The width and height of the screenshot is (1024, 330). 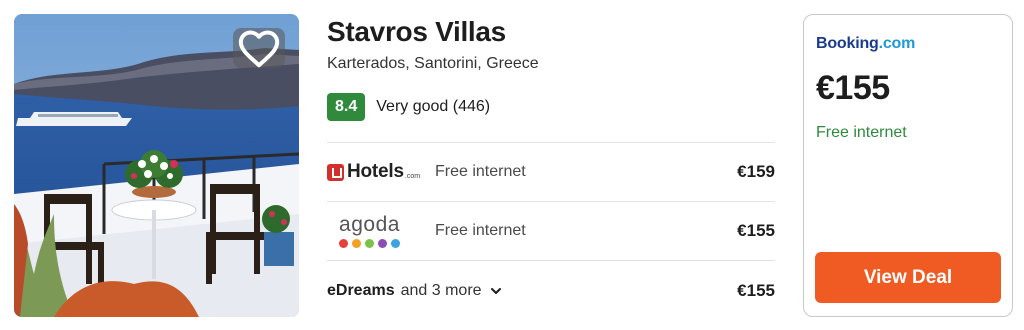 What do you see at coordinates (369, 243) in the screenshot?
I see `agoda-dots-icon` at bounding box center [369, 243].